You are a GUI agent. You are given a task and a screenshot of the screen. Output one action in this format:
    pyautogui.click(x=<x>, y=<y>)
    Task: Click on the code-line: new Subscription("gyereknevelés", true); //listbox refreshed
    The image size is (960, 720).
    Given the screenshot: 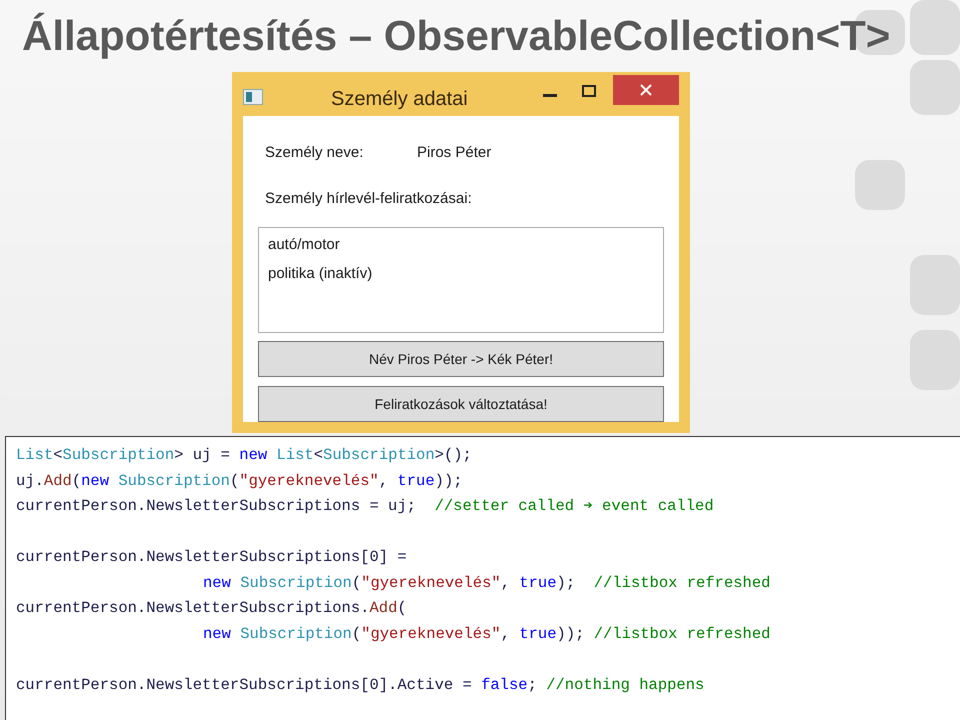 What is the action you would take?
    pyautogui.click(x=487, y=583)
    